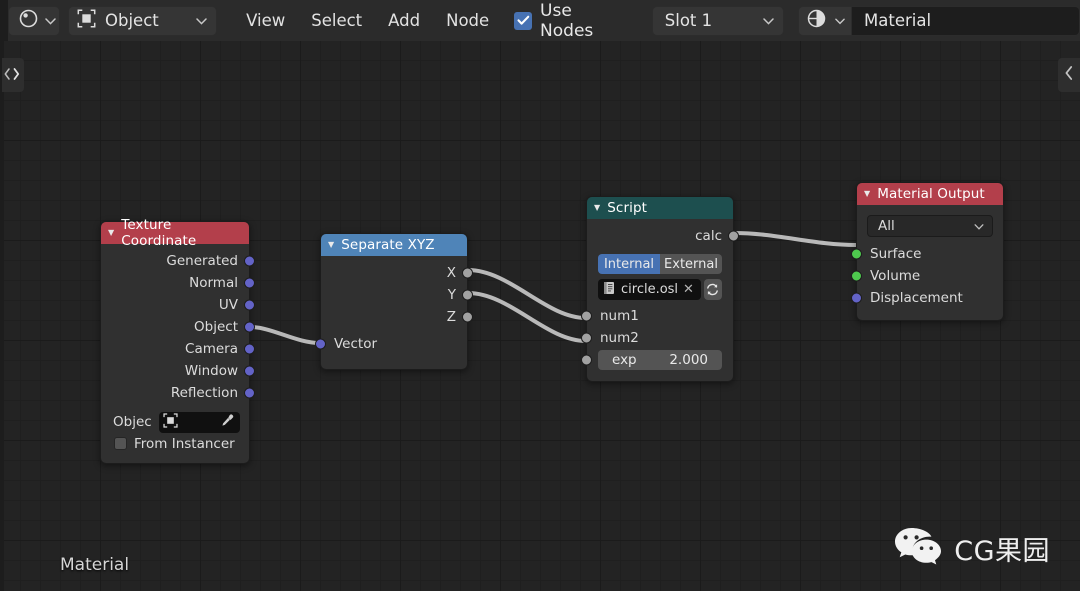  Describe the element at coordinates (143, 20) in the screenshot. I see `shader-type-dropdown: Object` at that location.